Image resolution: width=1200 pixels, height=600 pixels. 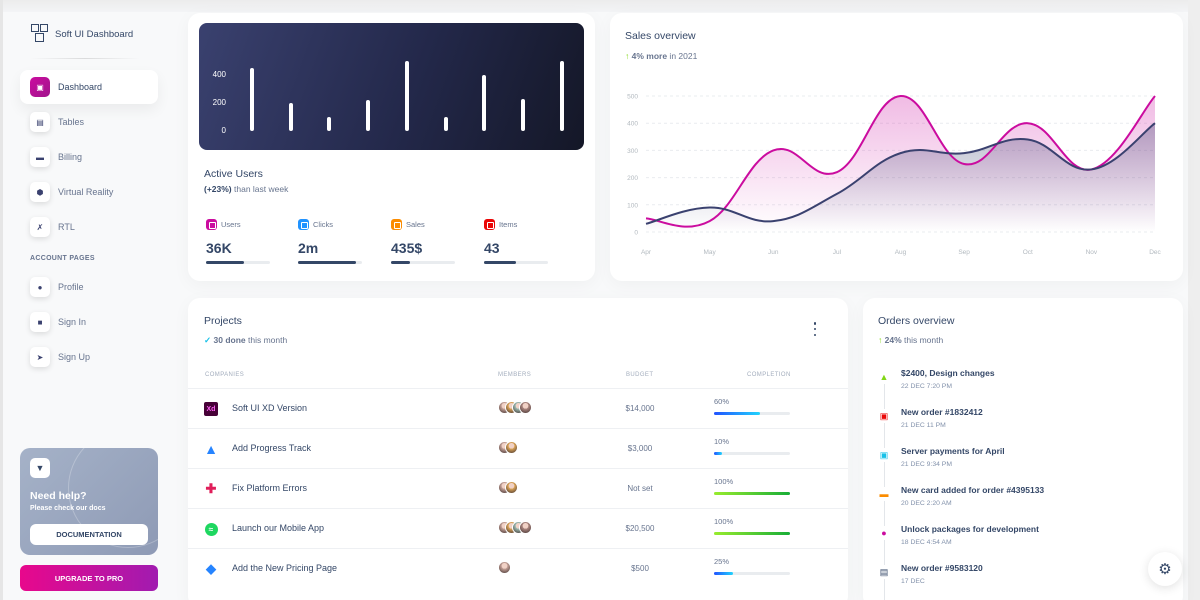 What do you see at coordinates (266, 340) in the screenshot?
I see `projects-done-suffix: this month` at bounding box center [266, 340].